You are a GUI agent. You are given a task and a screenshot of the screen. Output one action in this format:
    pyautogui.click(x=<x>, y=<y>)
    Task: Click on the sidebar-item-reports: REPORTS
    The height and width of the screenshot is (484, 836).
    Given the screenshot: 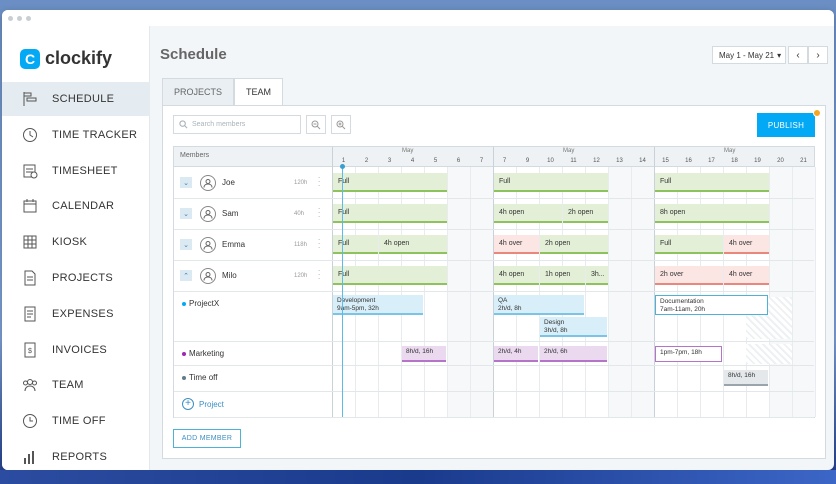 What is the action you would take?
    pyautogui.click(x=76, y=455)
    